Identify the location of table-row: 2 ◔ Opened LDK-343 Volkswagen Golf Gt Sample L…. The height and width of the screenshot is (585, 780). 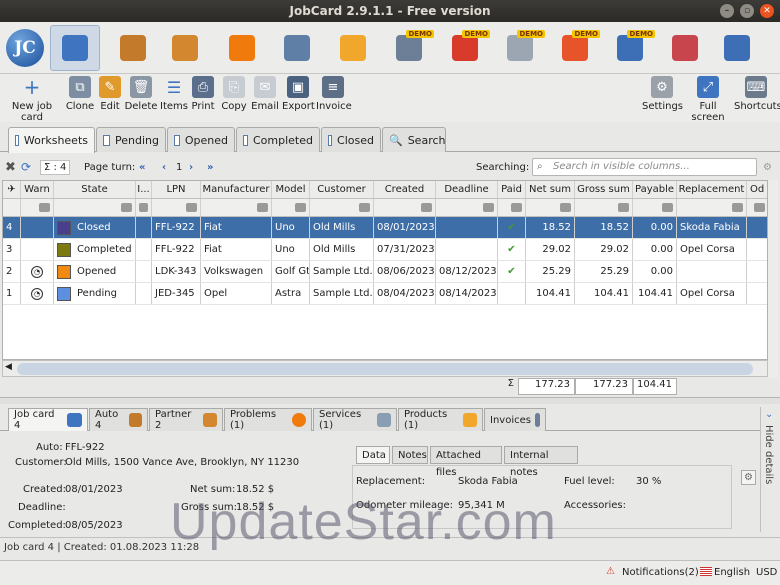
(385, 272).